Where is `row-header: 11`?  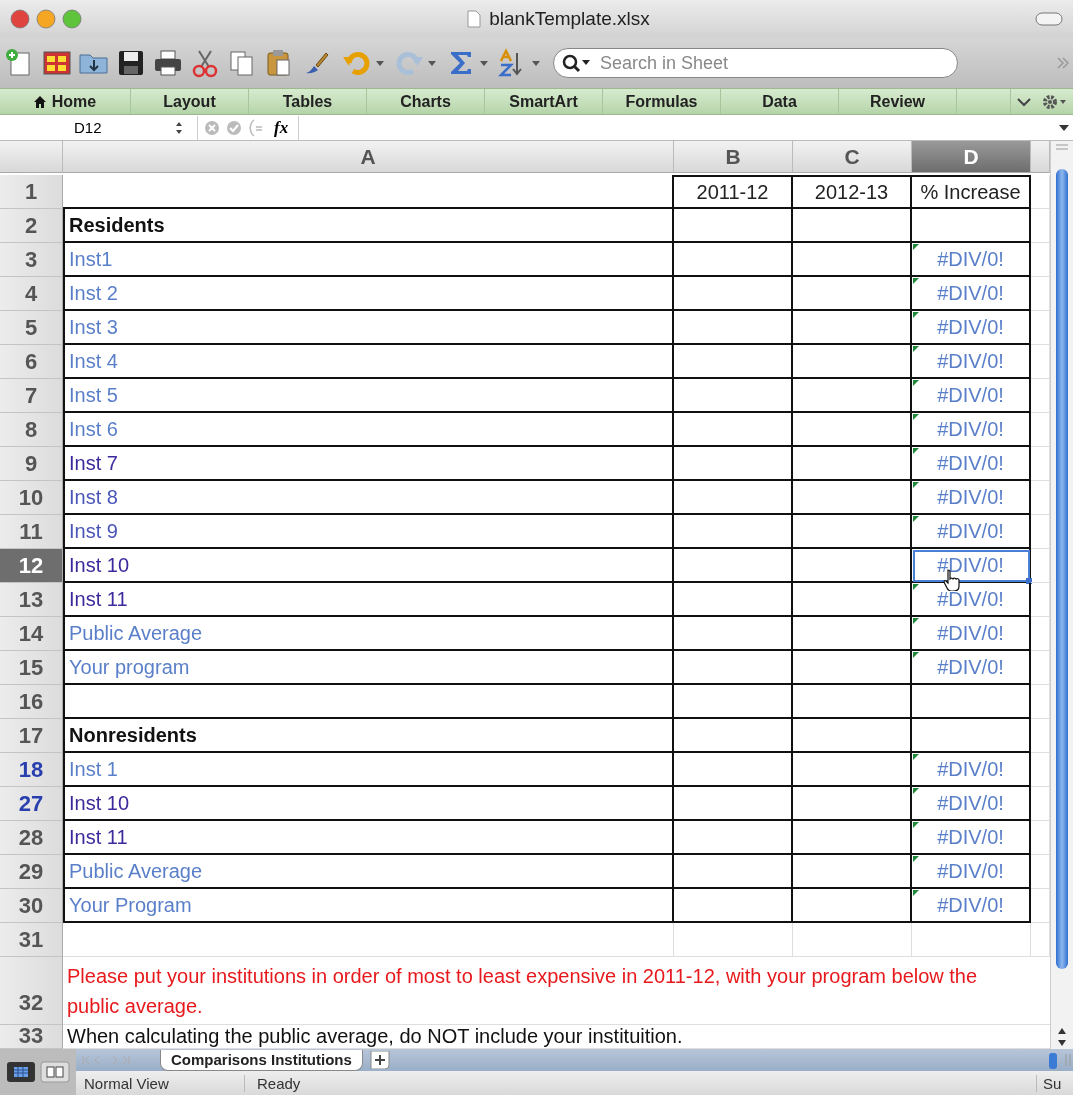 row-header: 11 is located at coordinates (31, 532).